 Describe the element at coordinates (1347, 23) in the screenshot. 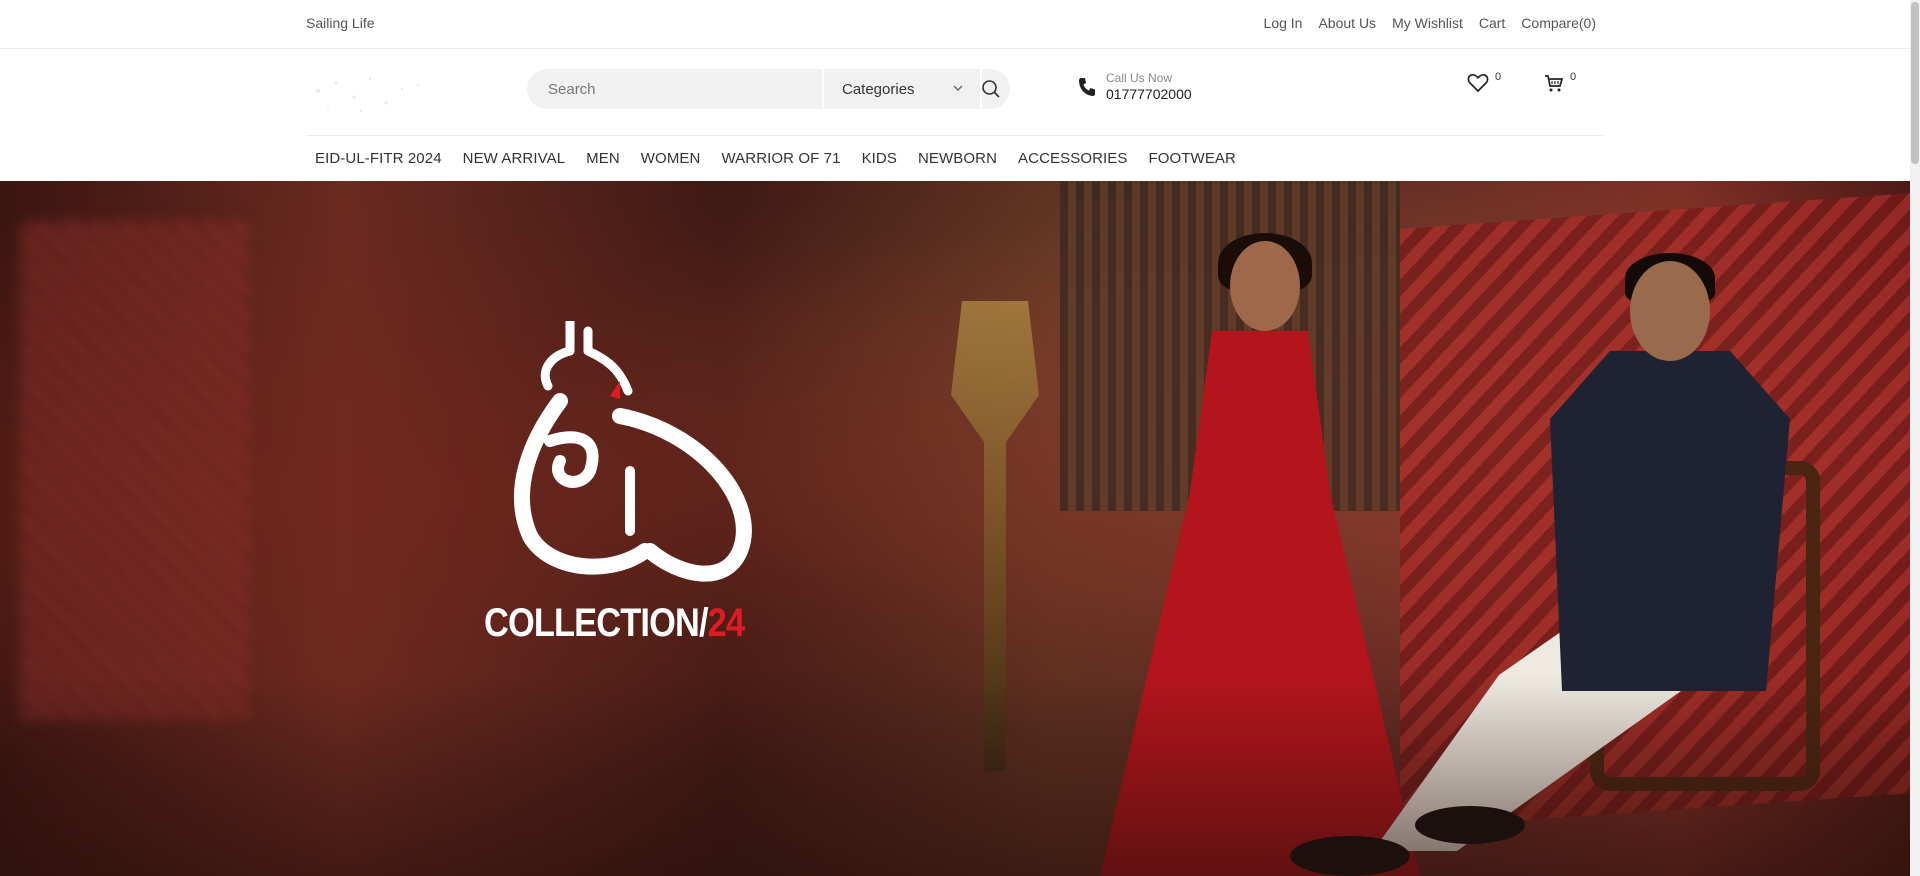

I see `about-us-link: About Us` at that location.